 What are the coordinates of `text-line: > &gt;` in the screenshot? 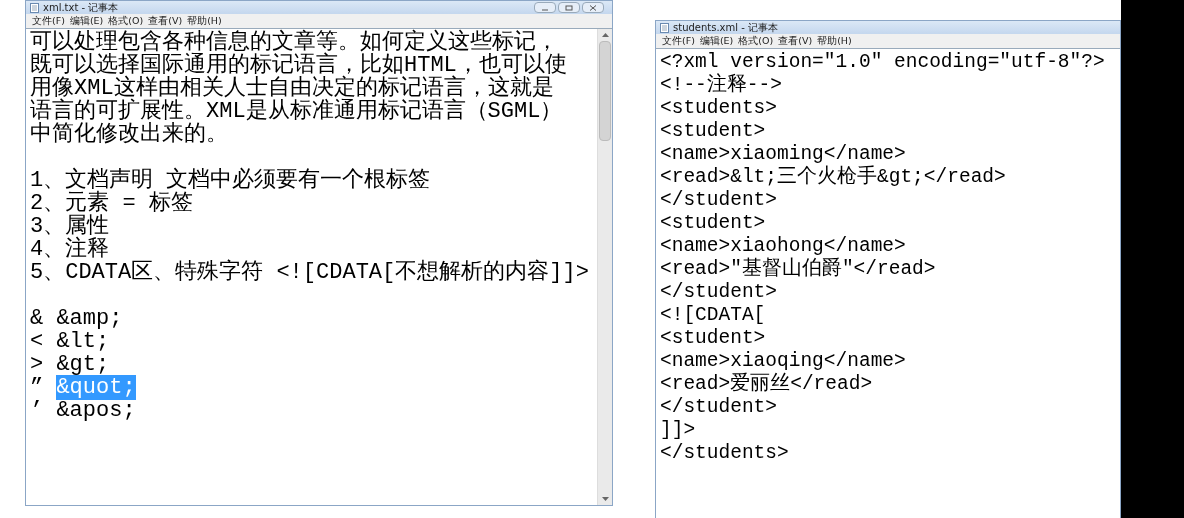 It's located at (70, 364).